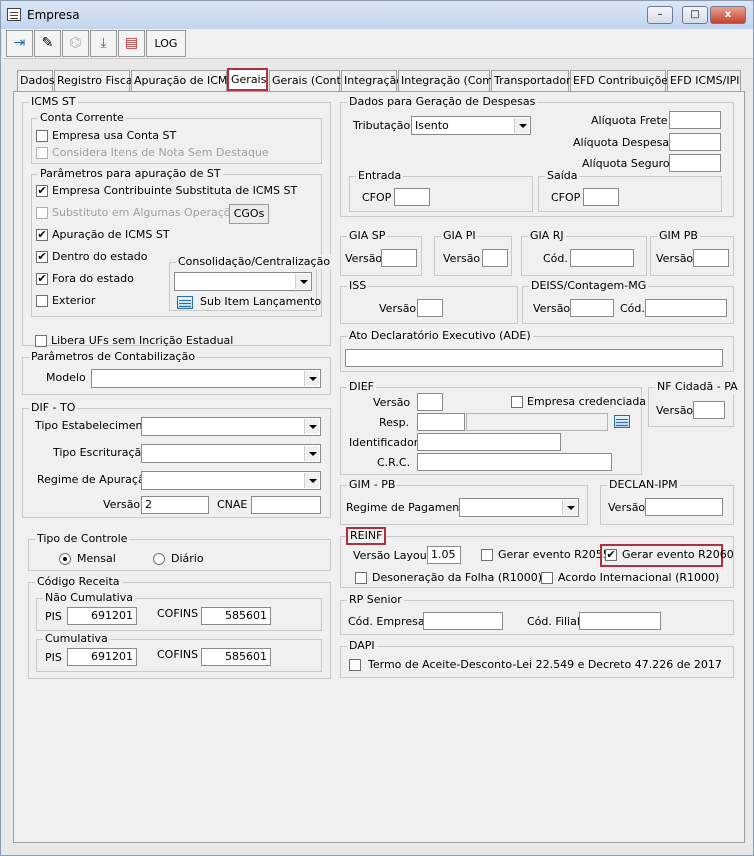 Image resolution: width=754 pixels, height=856 pixels. I want to click on diario-label: Diário, so click(187, 558).